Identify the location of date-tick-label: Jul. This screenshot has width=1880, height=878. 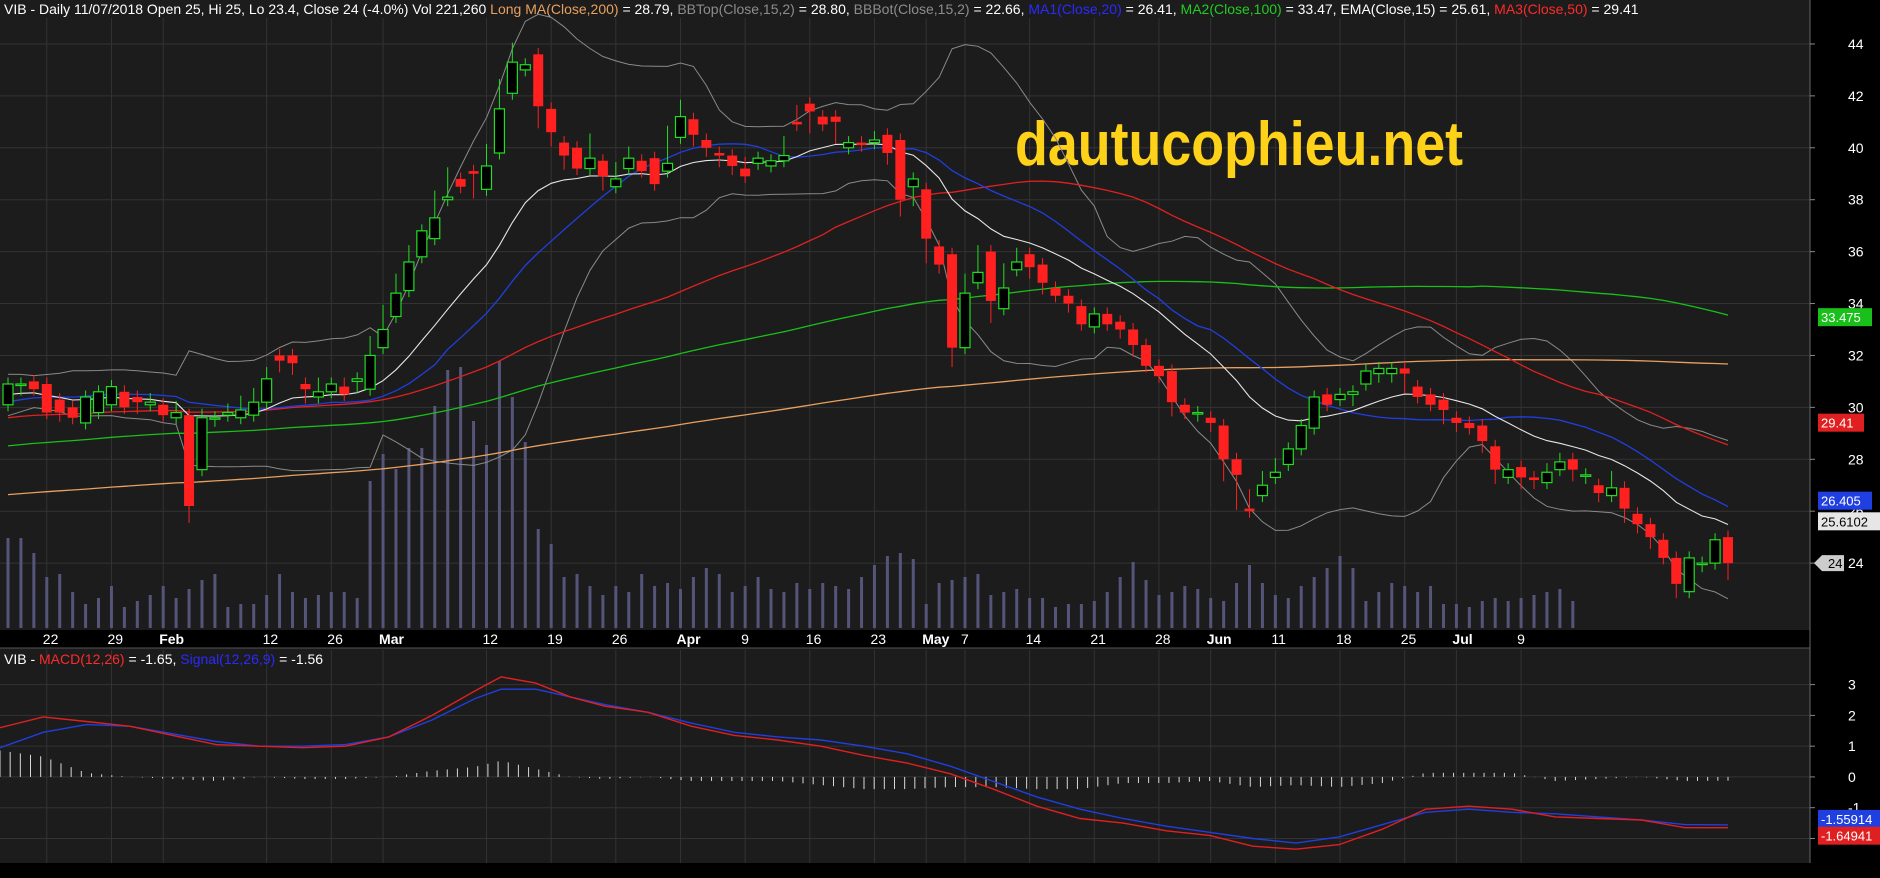
(1462, 639).